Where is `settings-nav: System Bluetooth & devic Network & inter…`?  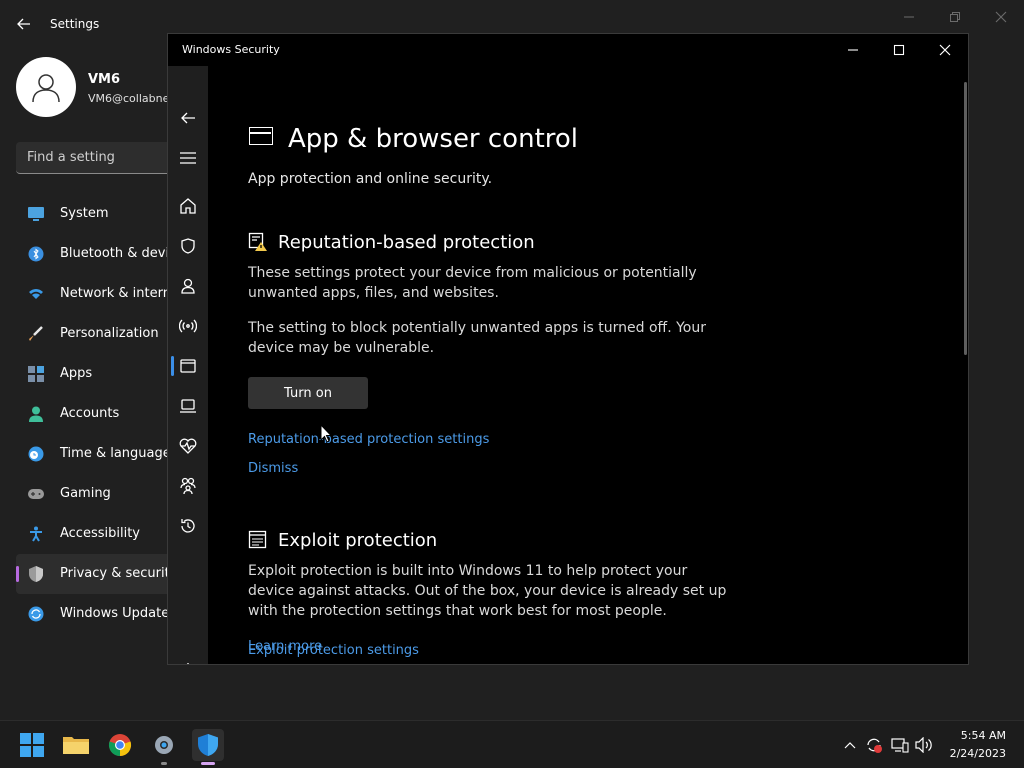 settings-nav: System Bluetooth & devic Network & inter… is located at coordinates (97, 414).